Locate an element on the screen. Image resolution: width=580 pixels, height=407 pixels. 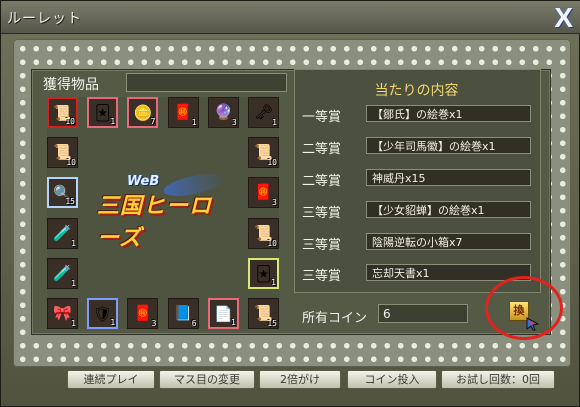
insert-coin-button: コイン投入 is located at coordinates (392, 379).